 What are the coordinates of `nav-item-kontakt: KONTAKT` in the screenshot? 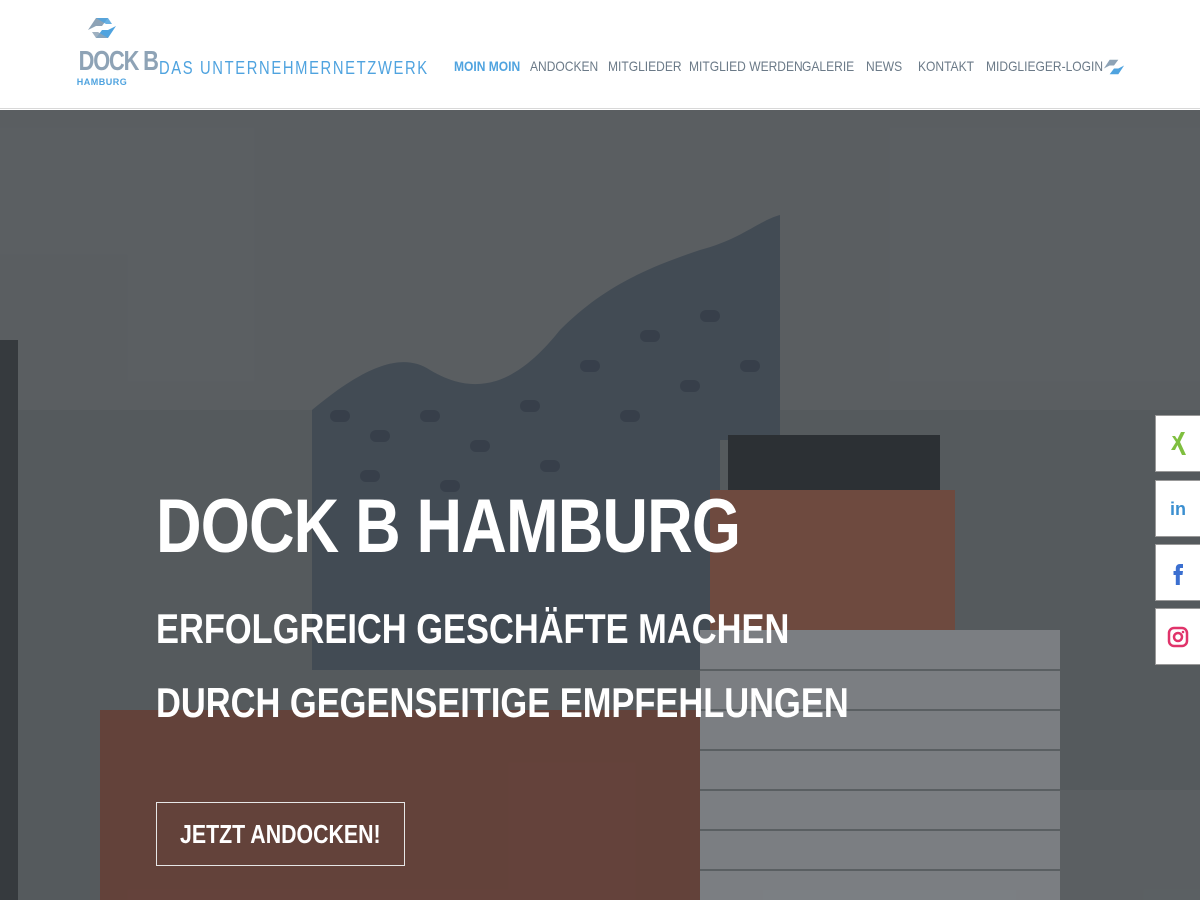 It's located at (946, 66).